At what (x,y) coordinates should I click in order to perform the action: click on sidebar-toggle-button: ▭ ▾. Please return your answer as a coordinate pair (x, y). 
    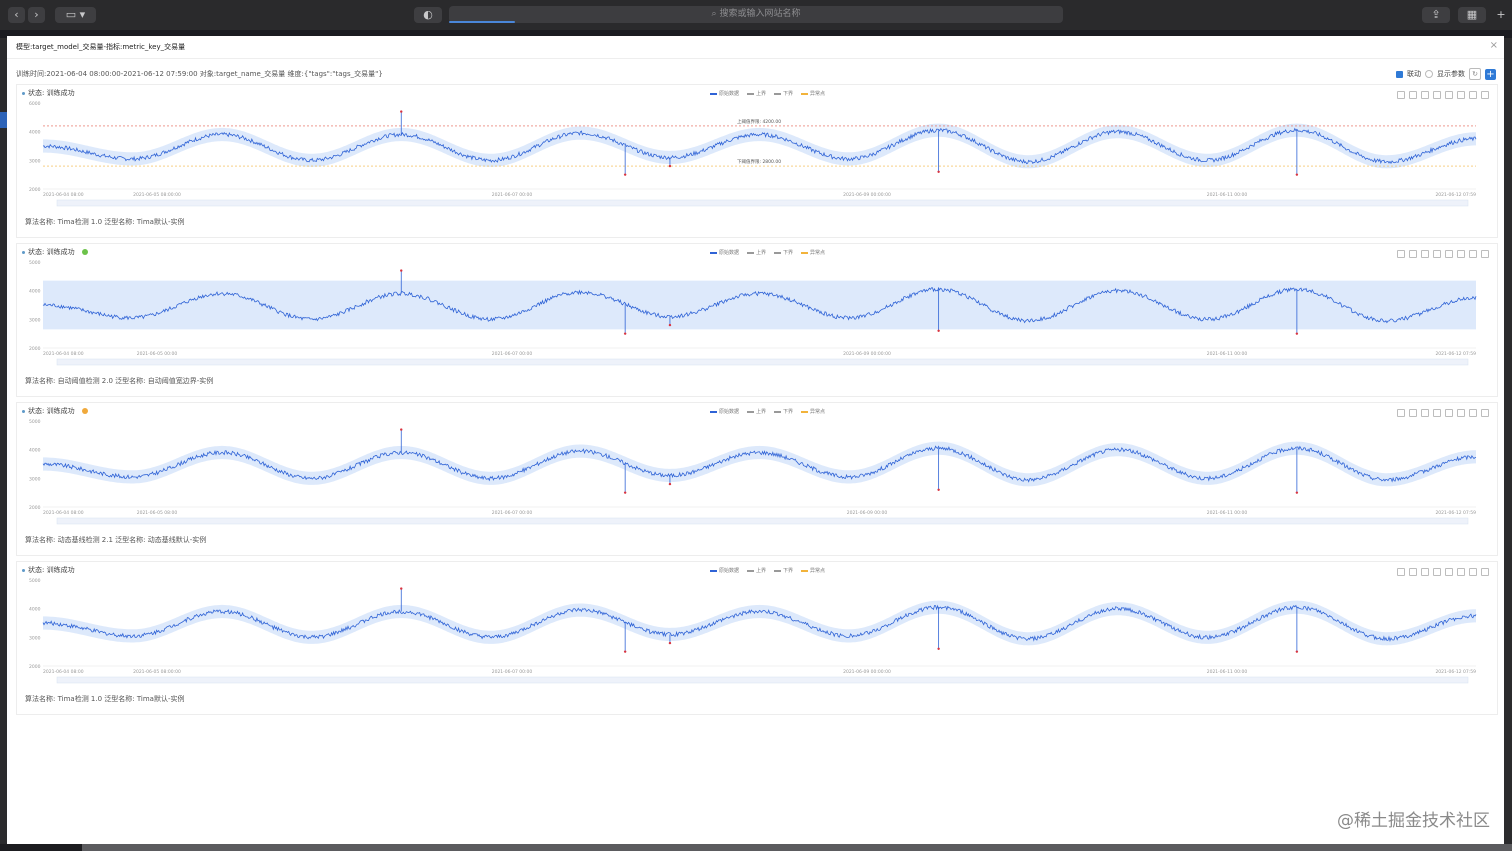
    Looking at the image, I should click on (75, 15).